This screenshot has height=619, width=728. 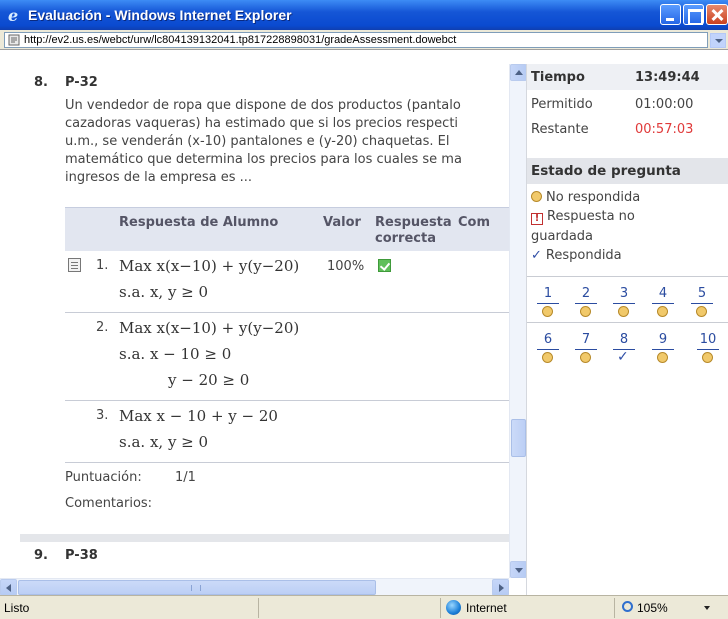 What do you see at coordinates (364, 607) in the screenshot?
I see `status-bar: Listo Internet 105%` at bounding box center [364, 607].